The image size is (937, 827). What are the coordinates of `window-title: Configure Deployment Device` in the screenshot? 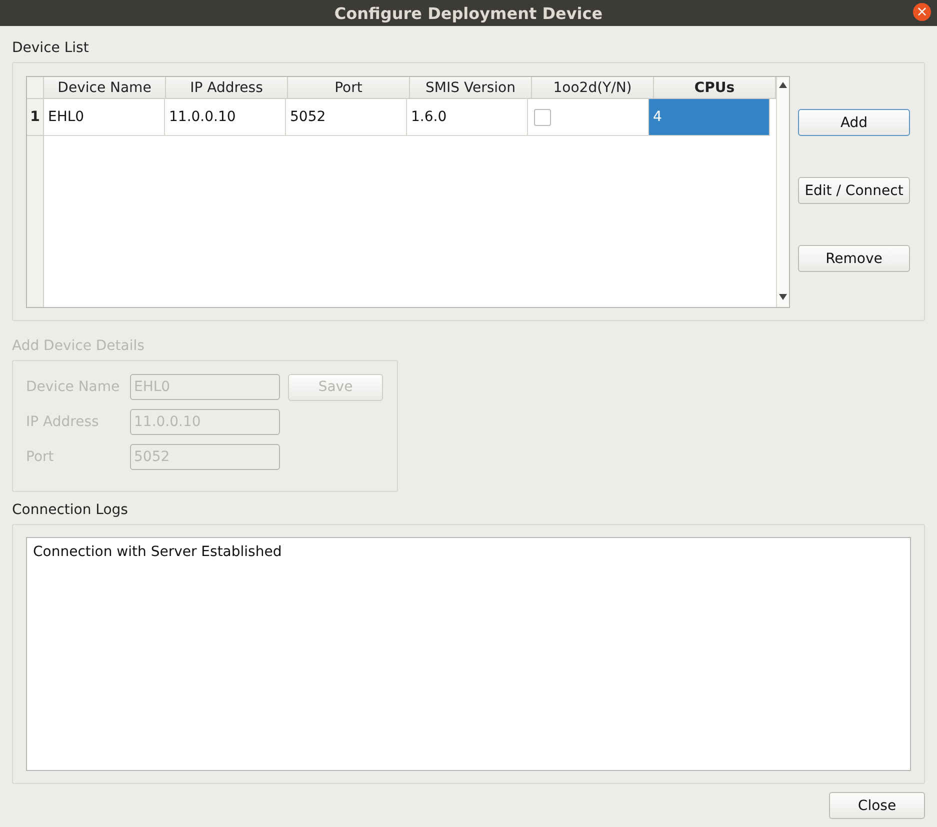 It's located at (468, 13).